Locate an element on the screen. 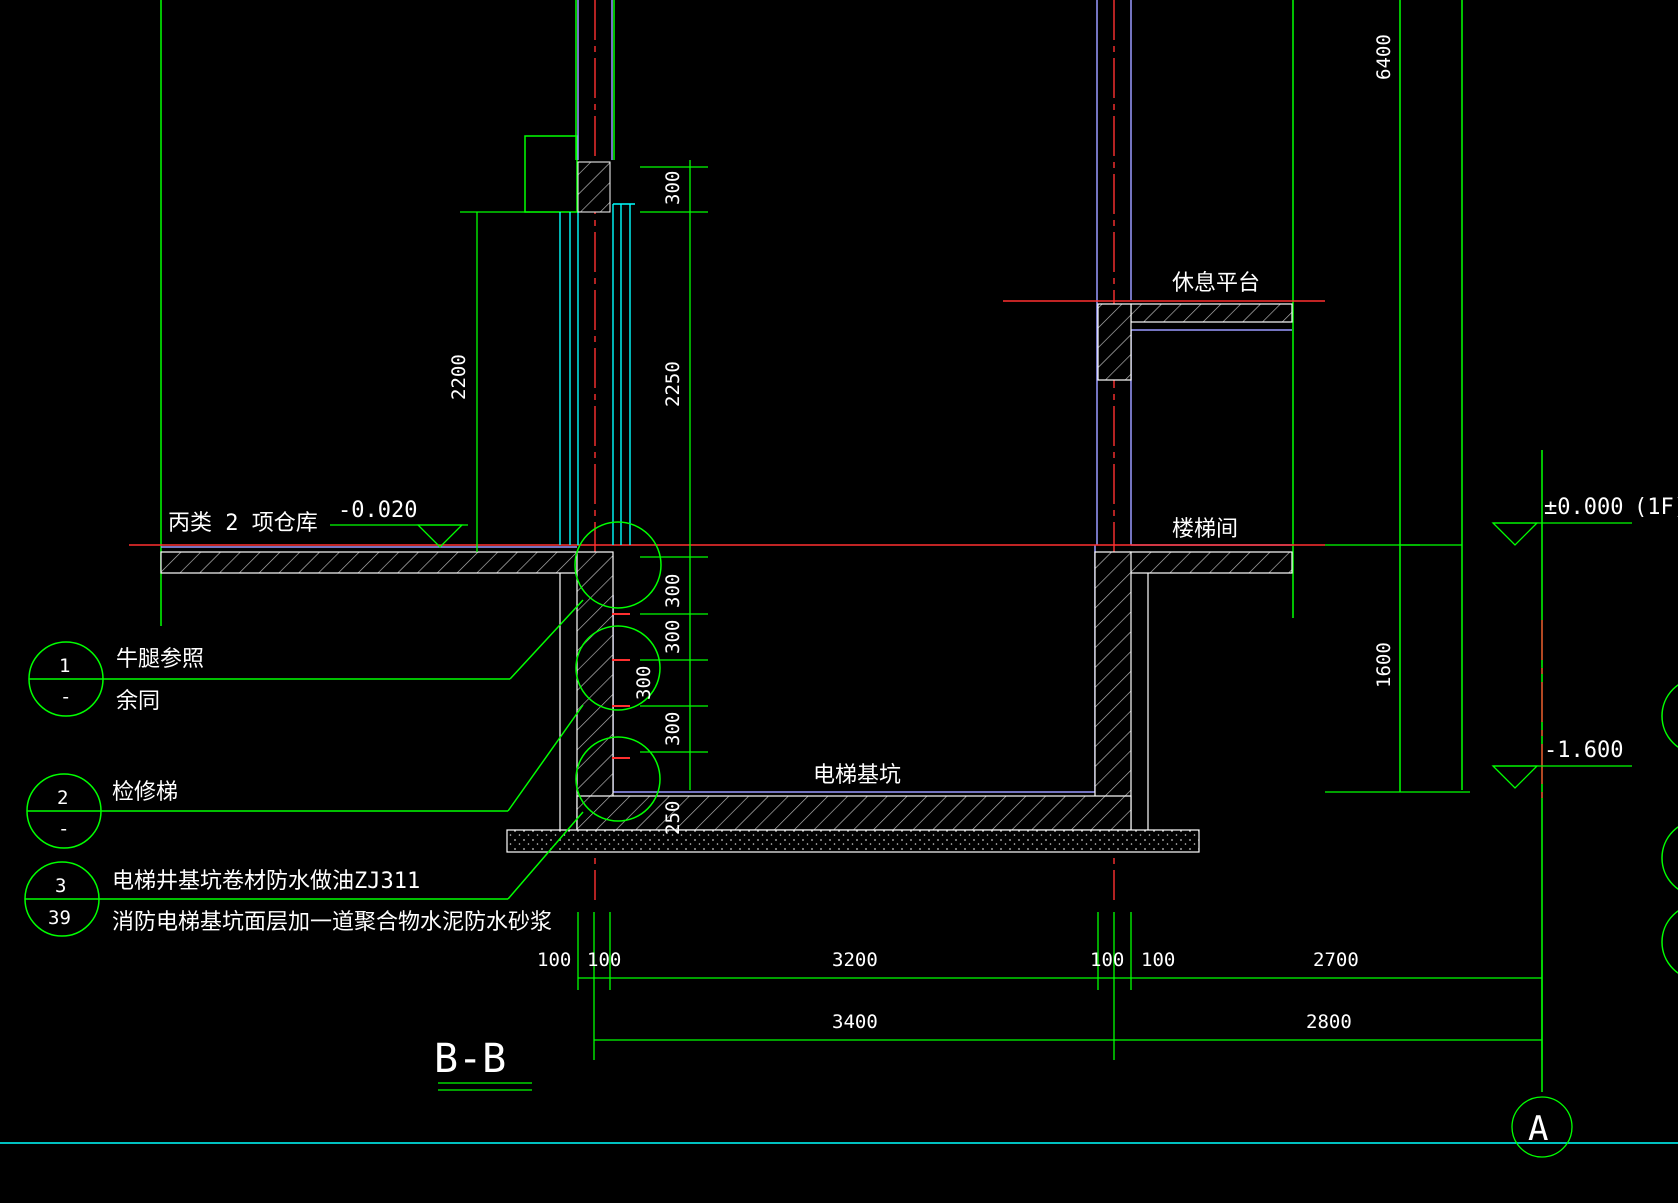 This screenshot has height=1203, width=1678. callout-1-sub: - is located at coordinates (65, 697).